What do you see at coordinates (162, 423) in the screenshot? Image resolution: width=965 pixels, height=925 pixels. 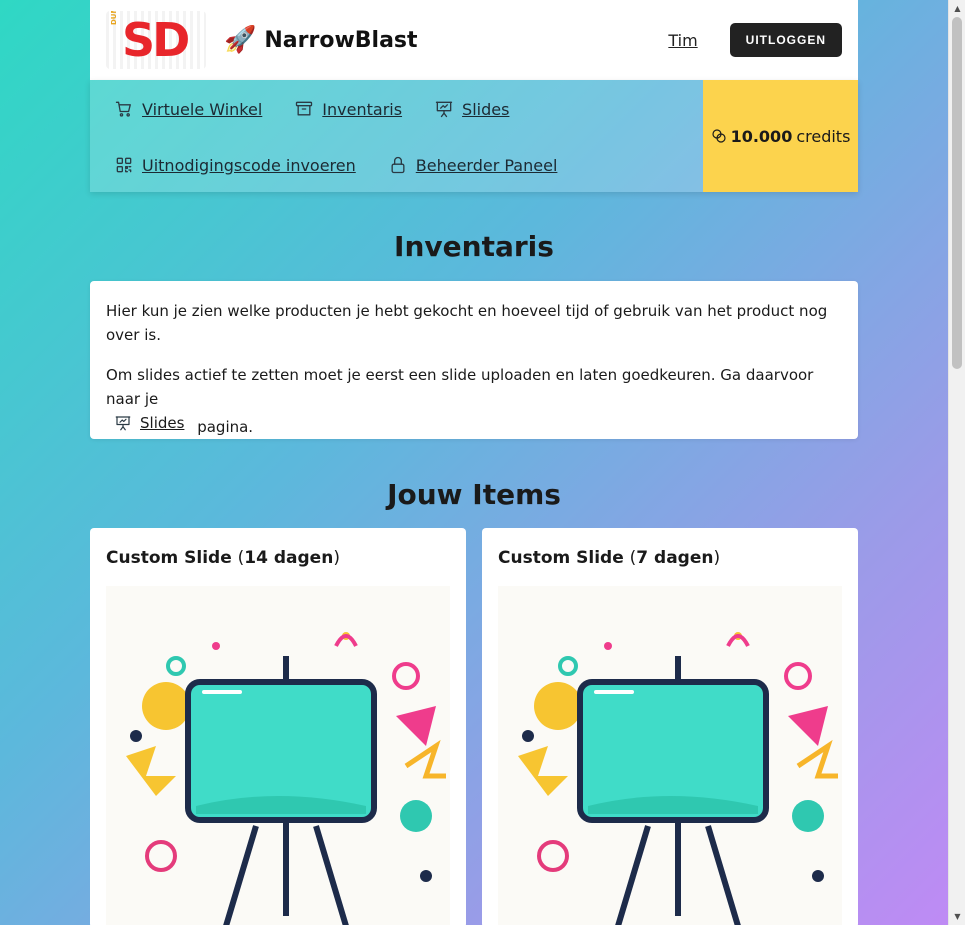 I see `slides-link-label: Slides` at bounding box center [162, 423].